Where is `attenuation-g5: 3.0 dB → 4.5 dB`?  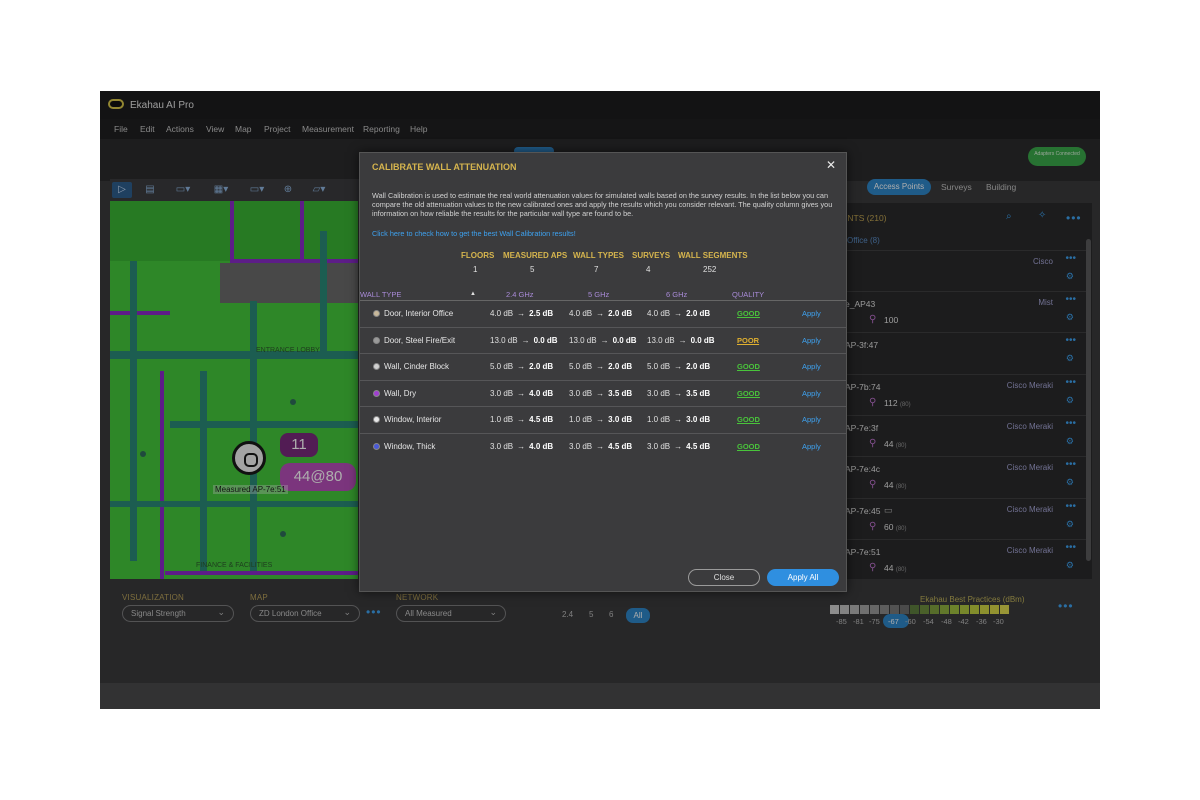 attenuation-g5: 3.0 dB → 4.5 dB is located at coordinates (601, 446).